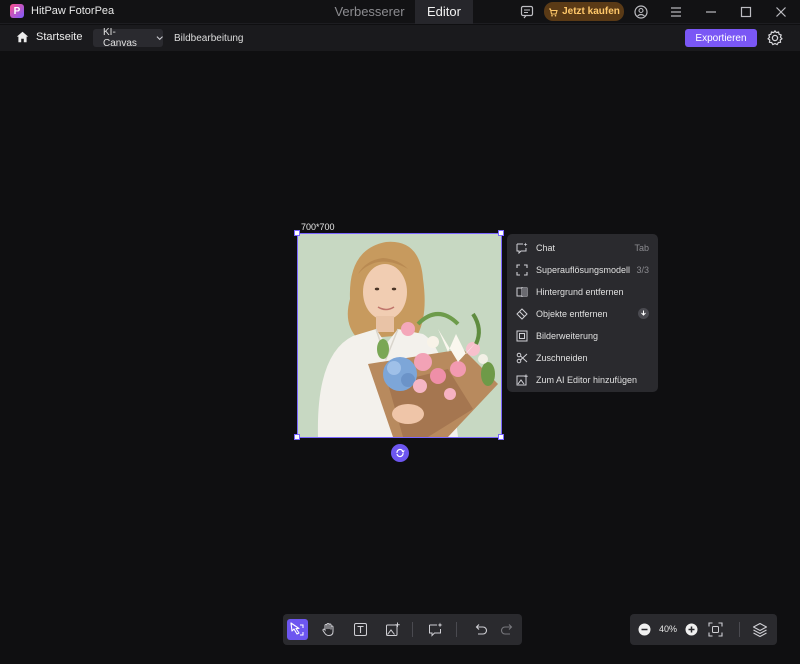  Describe the element at coordinates (120, 38) in the screenshot. I see `mode-select-value: KI-Canvas` at that location.